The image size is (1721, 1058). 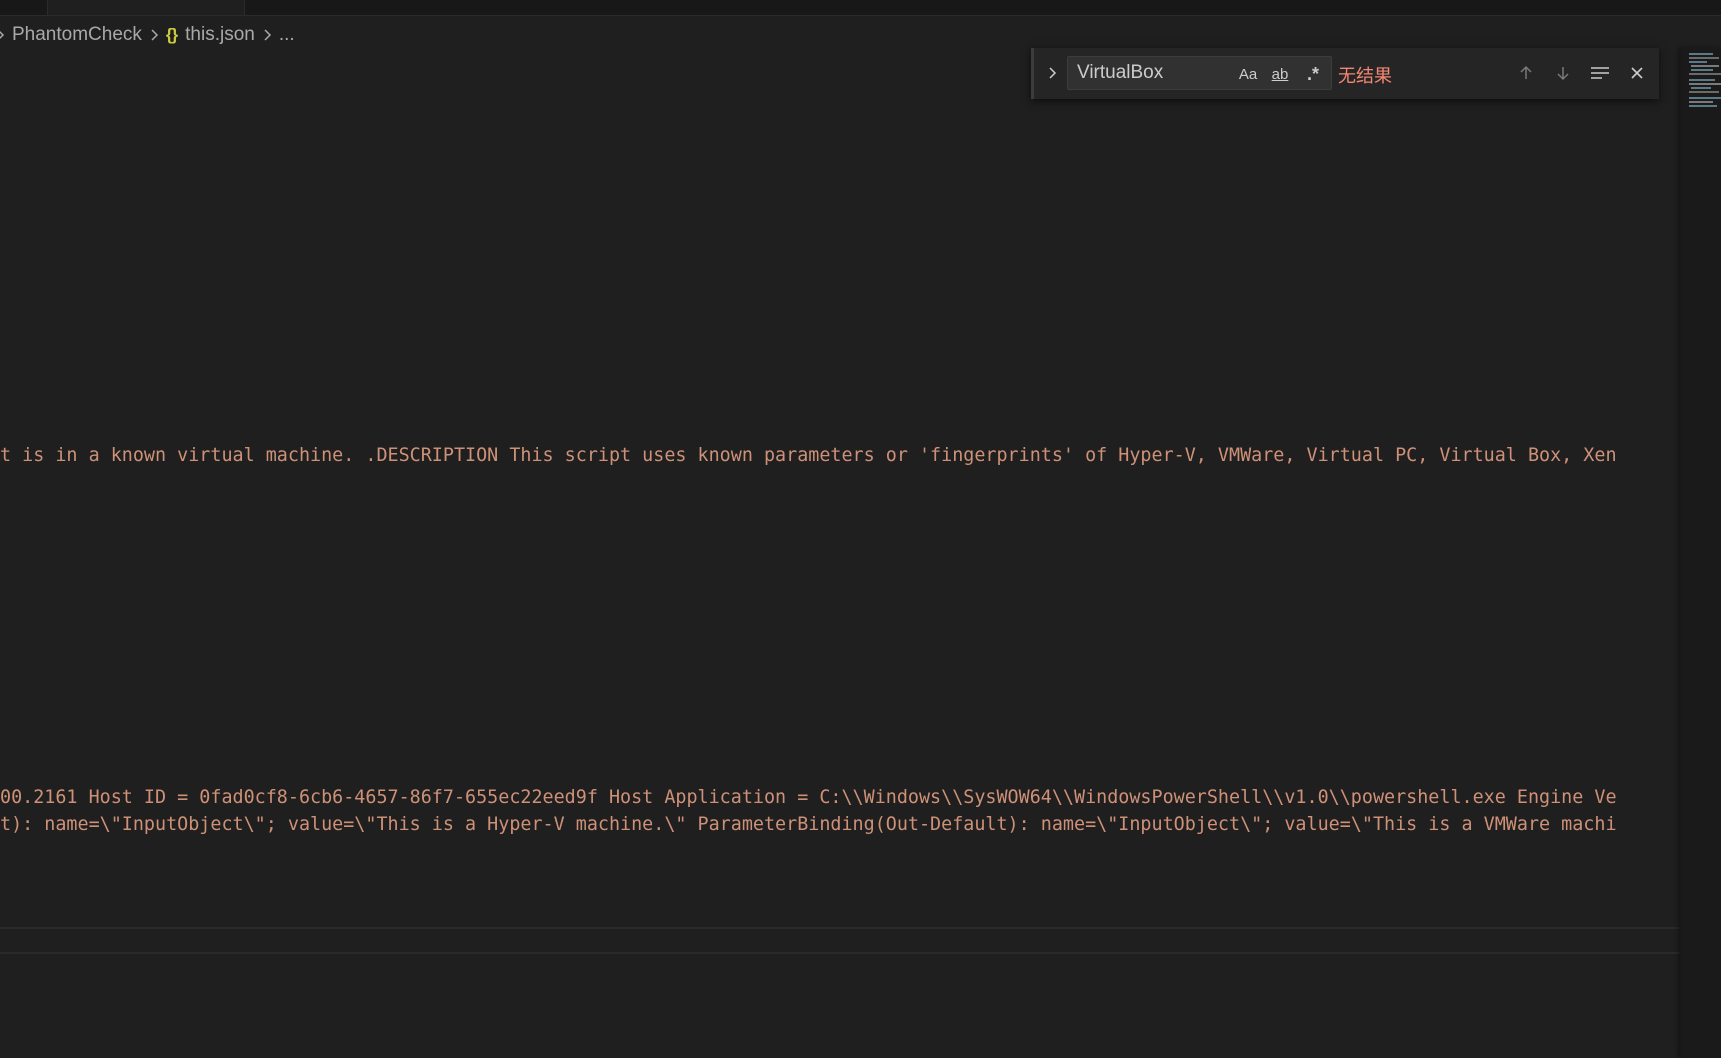 I want to click on toggle-replace-button, so click(x=1052, y=73).